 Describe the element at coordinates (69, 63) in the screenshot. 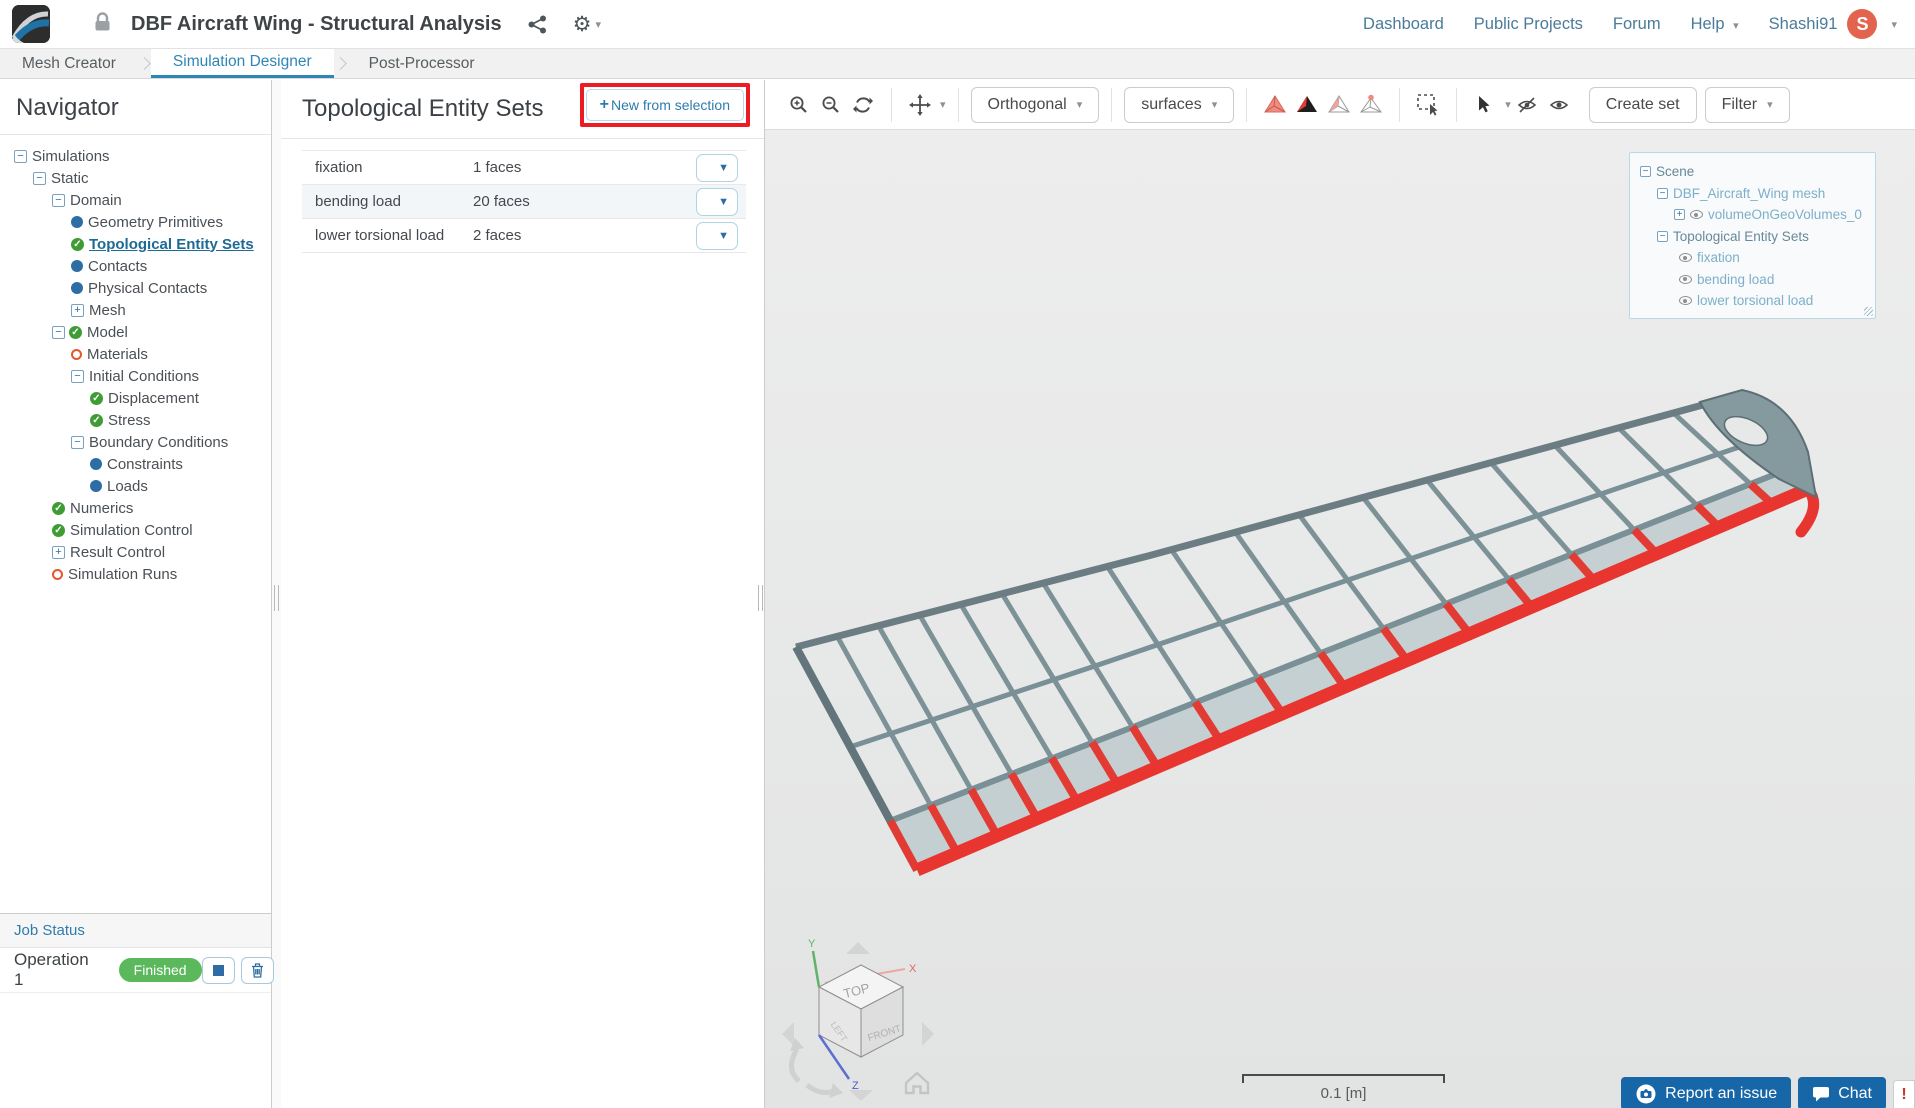

I see `tab-mesh-creator: Mesh Creator` at that location.